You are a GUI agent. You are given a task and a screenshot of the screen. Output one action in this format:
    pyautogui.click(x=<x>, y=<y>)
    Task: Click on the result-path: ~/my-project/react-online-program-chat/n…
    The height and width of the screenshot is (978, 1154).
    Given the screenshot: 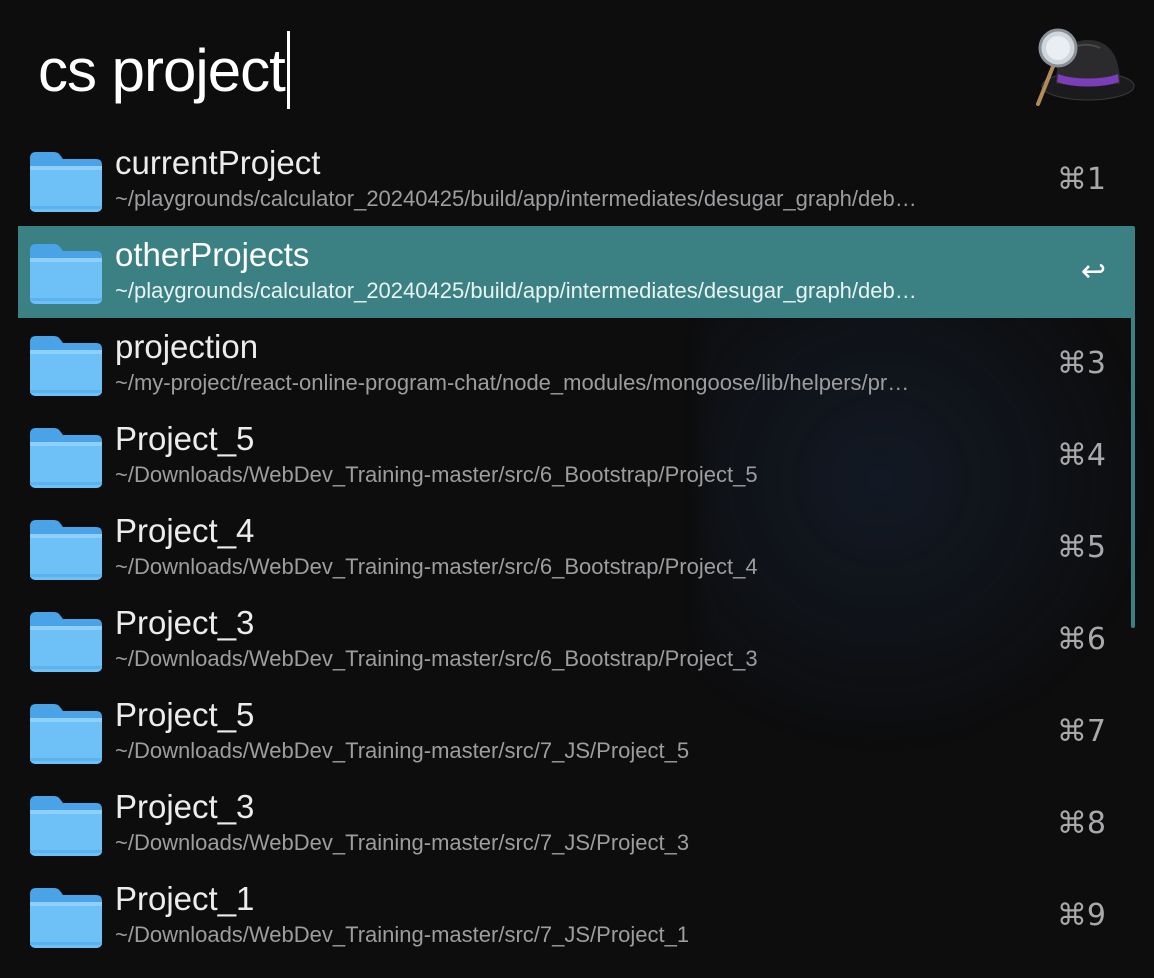 What is the action you would take?
    pyautogui.click(x=512, y=382)
    